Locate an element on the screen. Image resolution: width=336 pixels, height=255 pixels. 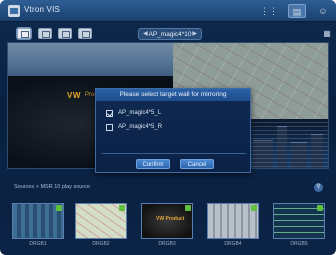
vw-watermark: VW is located at coordinates (74, 95).